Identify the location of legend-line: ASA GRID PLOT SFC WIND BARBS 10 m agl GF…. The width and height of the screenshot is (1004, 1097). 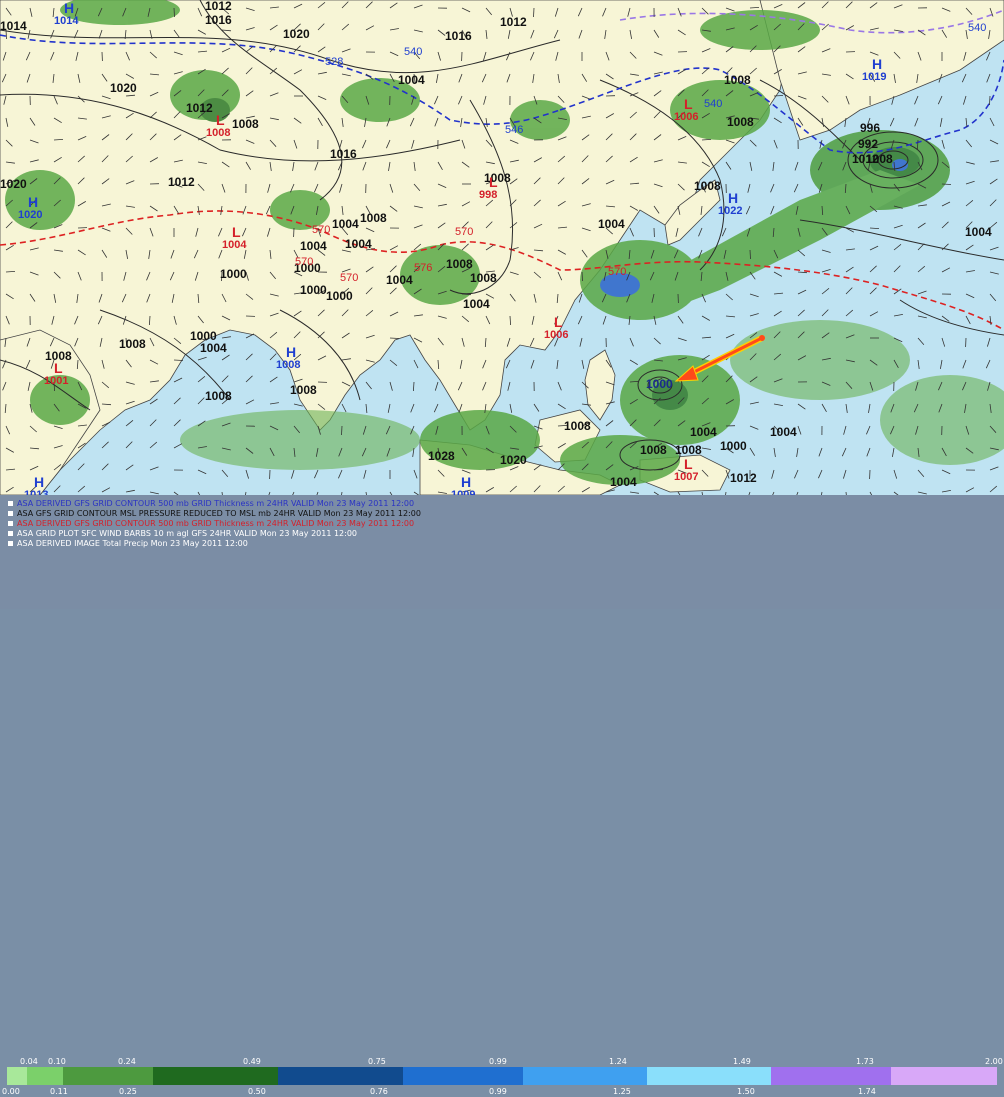
(182, 534).